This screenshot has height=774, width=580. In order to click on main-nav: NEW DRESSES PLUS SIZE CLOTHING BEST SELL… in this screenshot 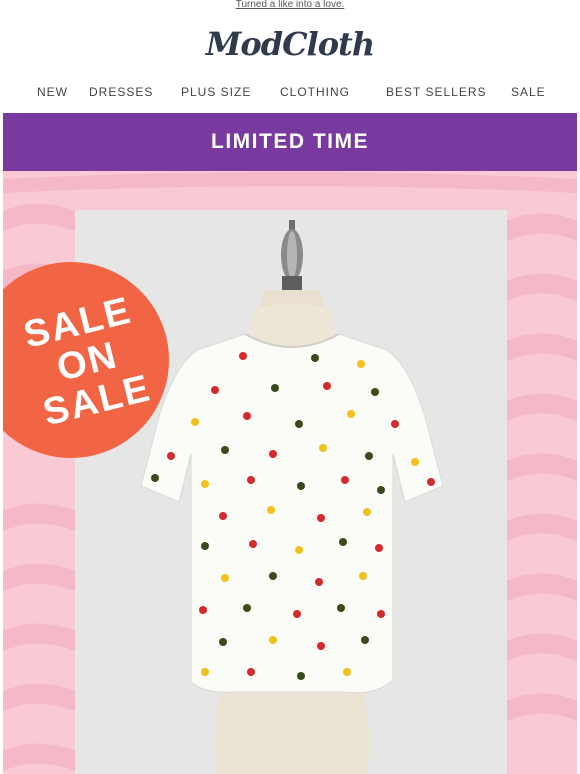, I will do `click(290, 92)`.